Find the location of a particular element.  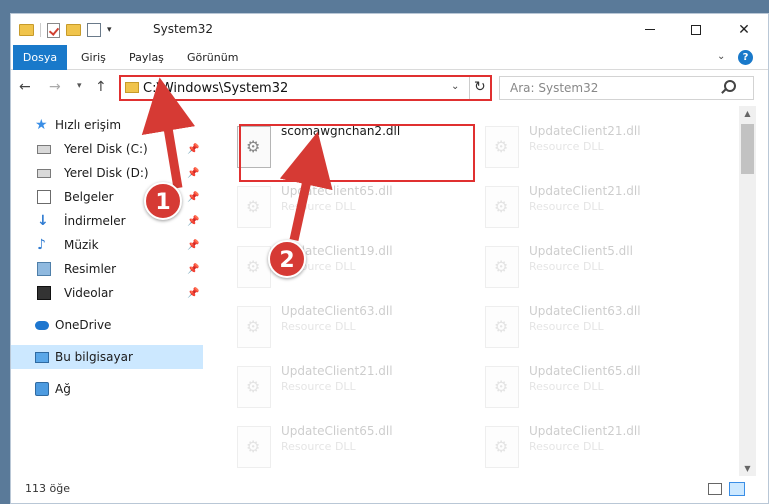

sidebar-item-label: Videolar is located at coordinates (89, 293).